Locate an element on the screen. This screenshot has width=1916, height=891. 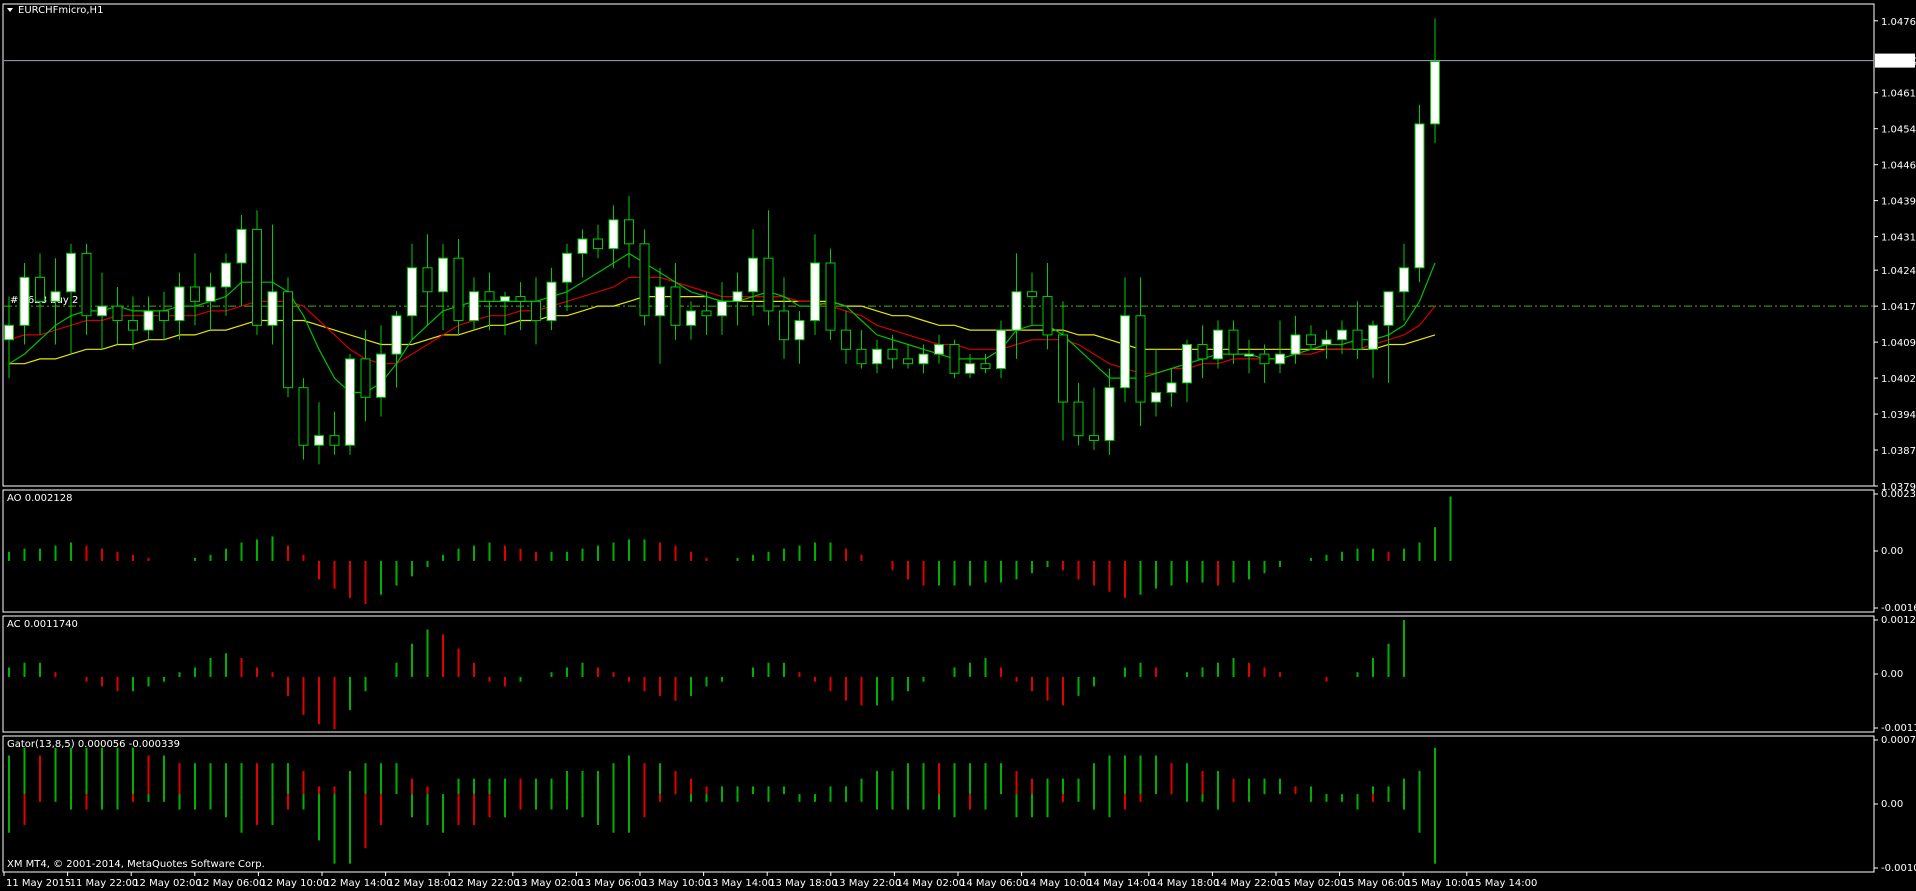
time-label: 13 May 22:00 is located at coordinates (867, 883).